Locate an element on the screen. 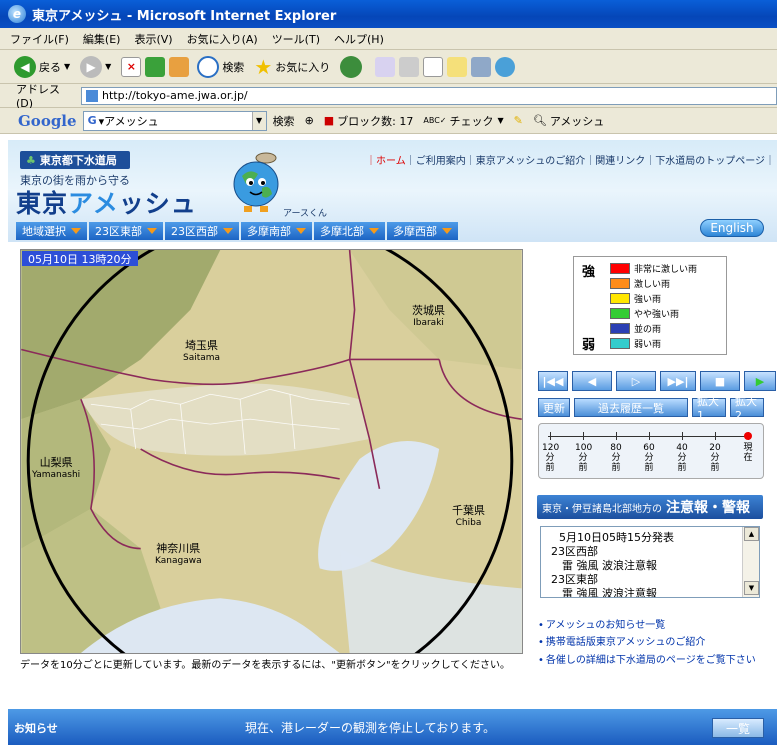 The height and width of the screenshot is (745, 777). refresh-button: 更新 is located at coordinates (554, 407).